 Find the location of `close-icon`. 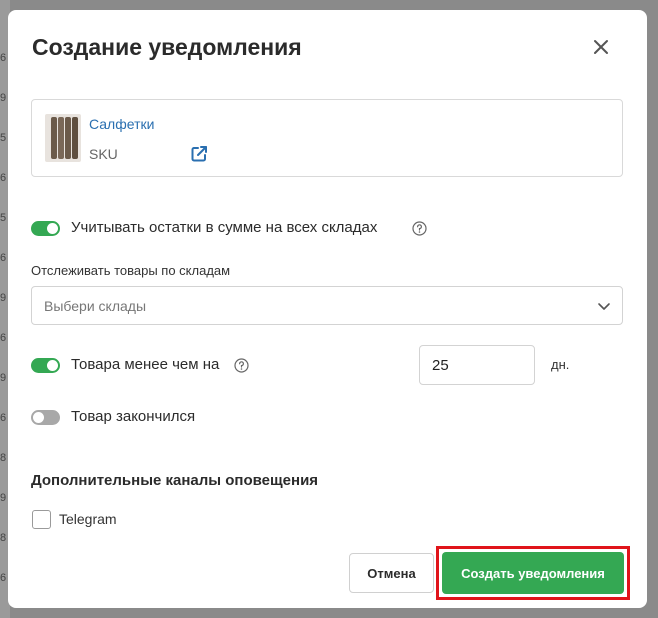

close-icon is located at coordinates (601, 47).